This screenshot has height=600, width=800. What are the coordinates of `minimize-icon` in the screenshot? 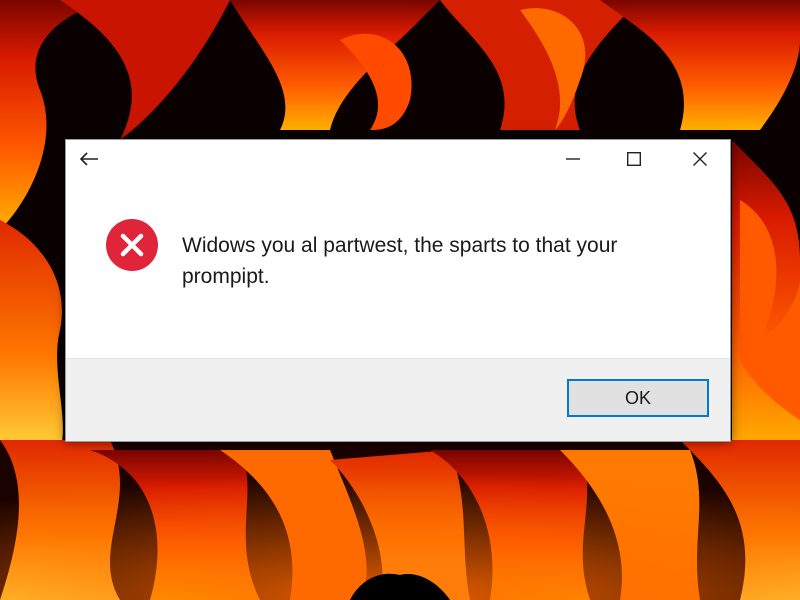 It's located at (573, 159).